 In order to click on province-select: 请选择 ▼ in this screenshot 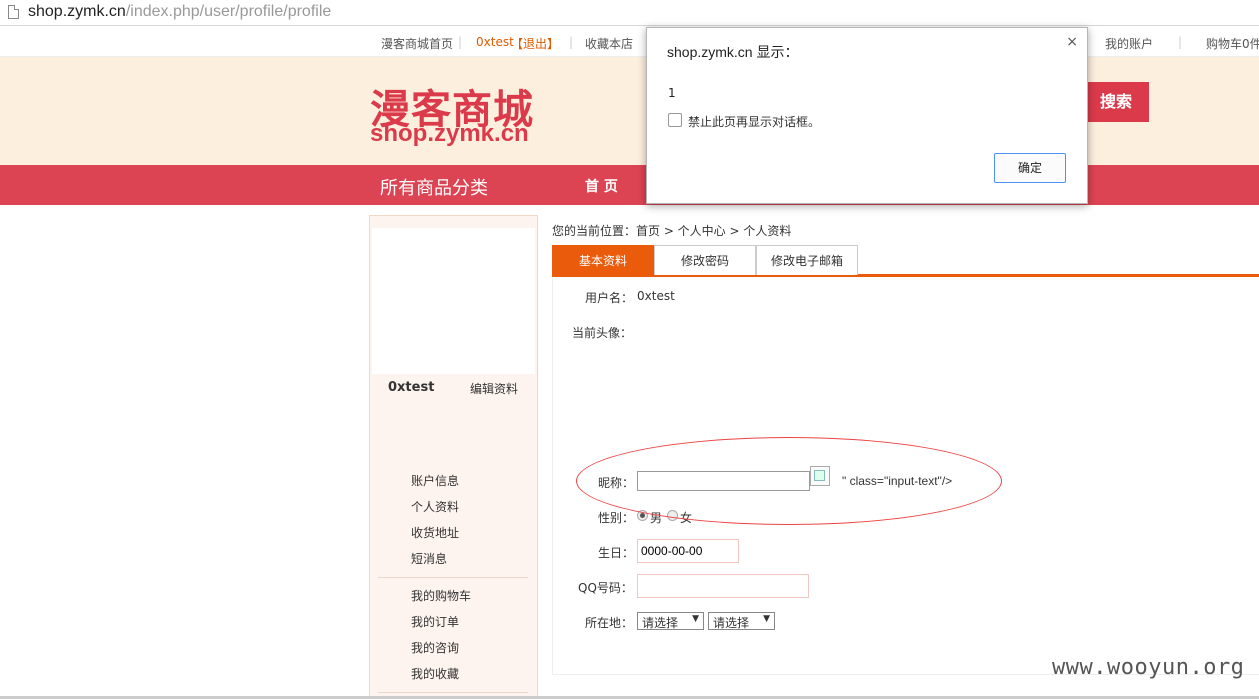, I will do `click(670, 621)`.